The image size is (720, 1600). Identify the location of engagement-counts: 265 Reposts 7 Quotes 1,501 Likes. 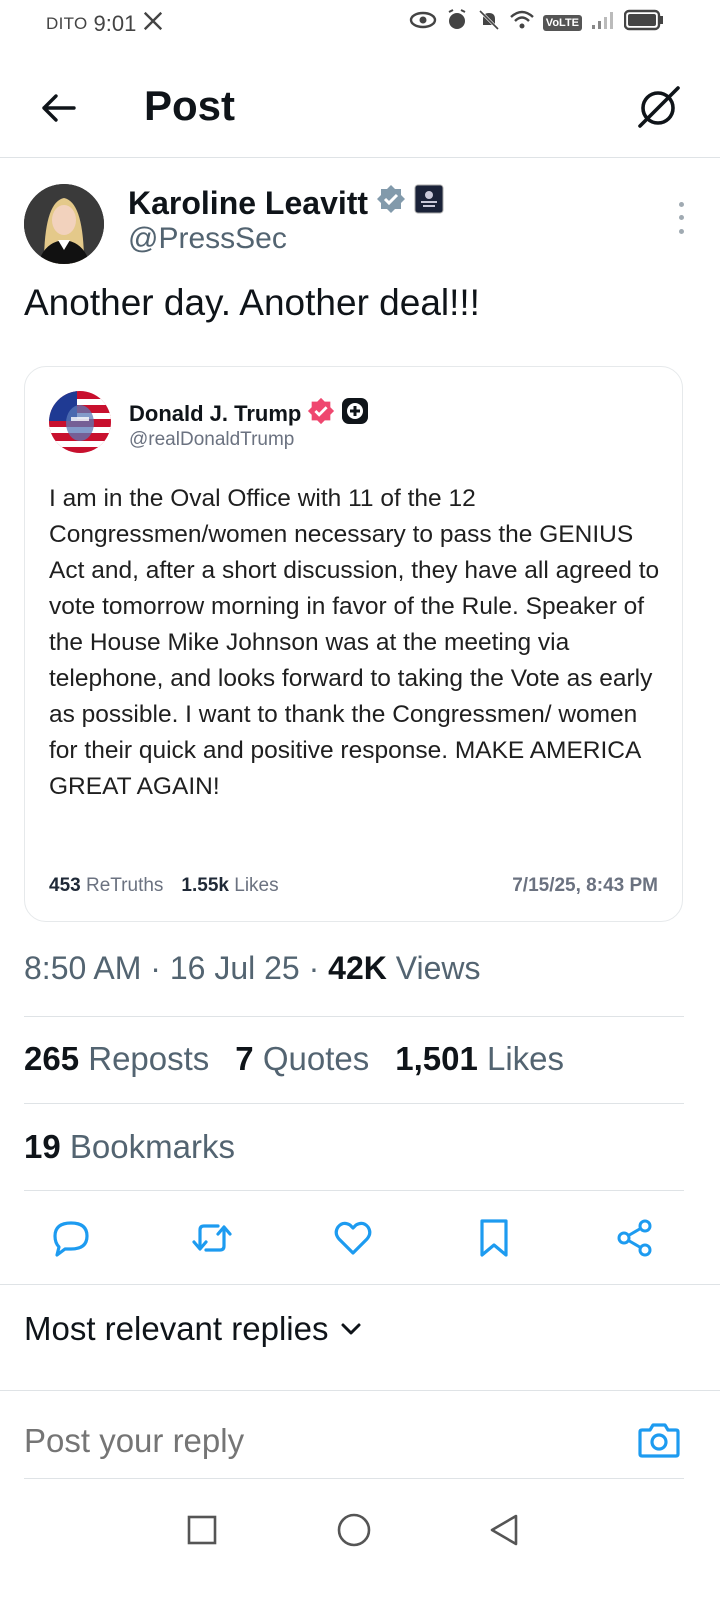
(294, 1059).